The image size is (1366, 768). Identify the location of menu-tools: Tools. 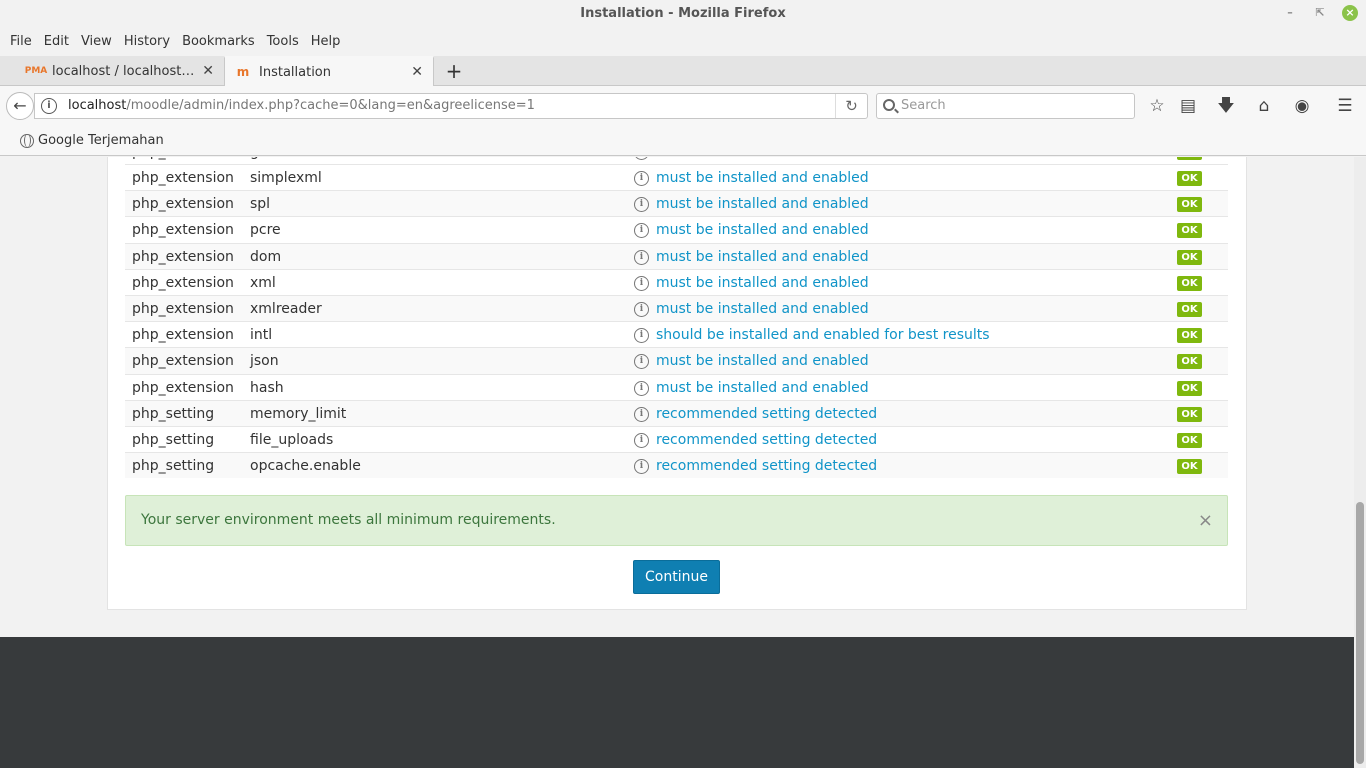
(283, 41).